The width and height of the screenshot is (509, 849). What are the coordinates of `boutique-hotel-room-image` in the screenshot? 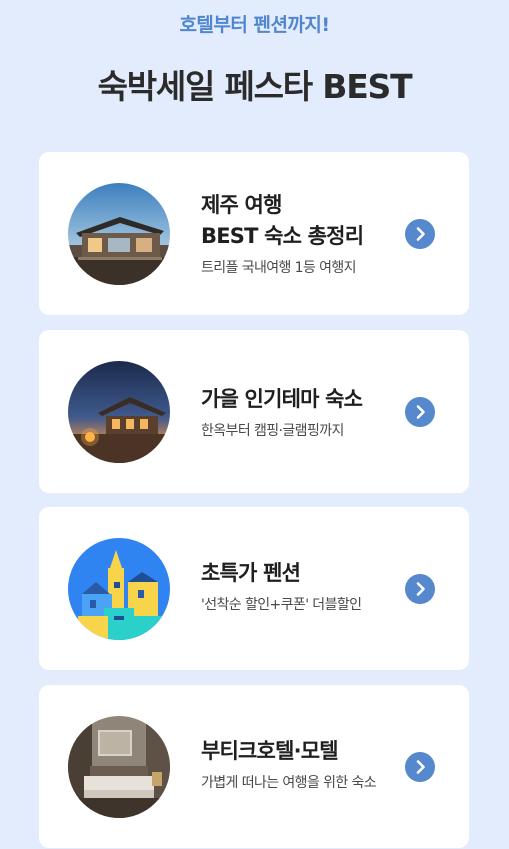 It's located at (119, 767).